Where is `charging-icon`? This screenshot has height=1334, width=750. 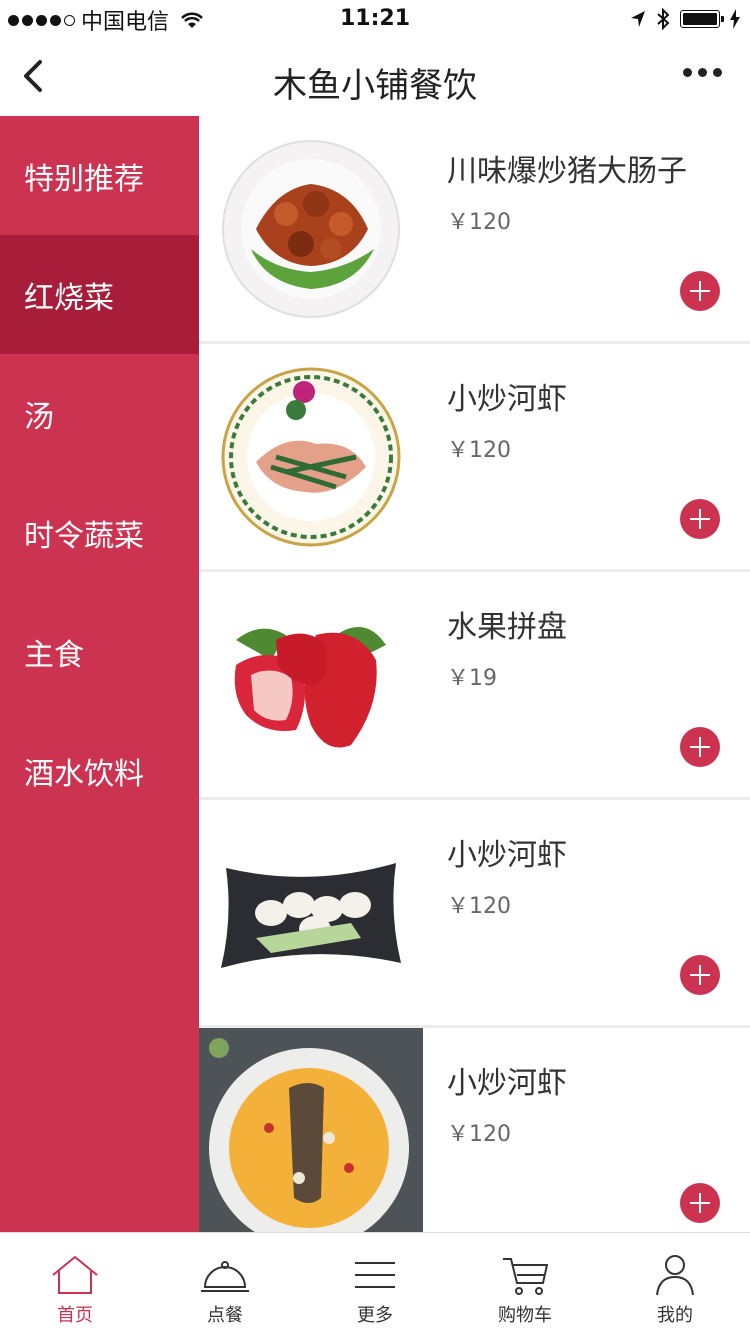
charging-icon is located at coordinates (735, 19).